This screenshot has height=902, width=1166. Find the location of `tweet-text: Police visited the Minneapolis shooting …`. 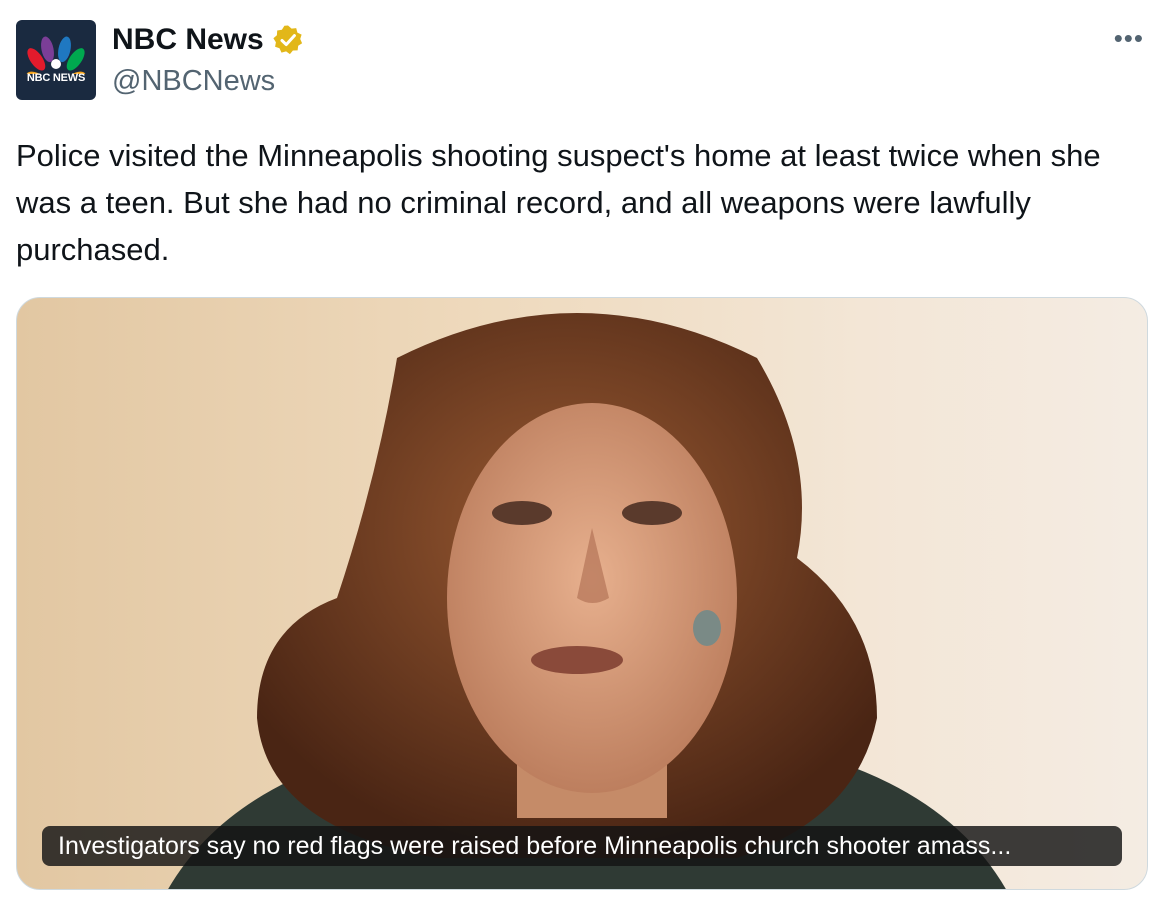

tweet-text: Police visited the Minneapolis shooting … is located at coordinates (558, 202).